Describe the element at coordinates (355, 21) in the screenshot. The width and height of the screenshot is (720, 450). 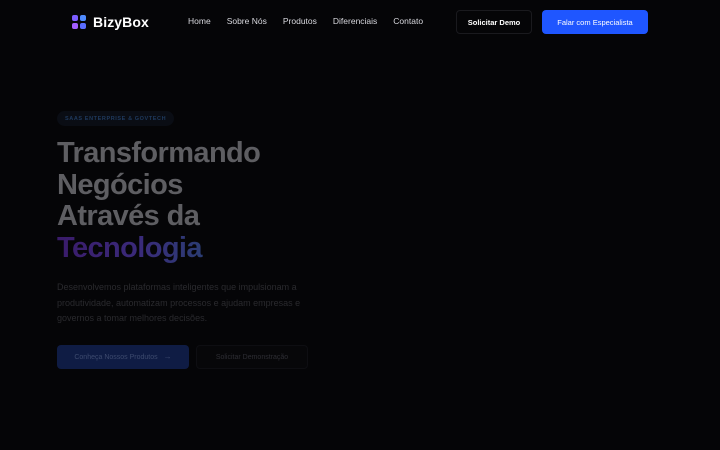
I see `nav-diferenciais: Diferenciais` at that location.